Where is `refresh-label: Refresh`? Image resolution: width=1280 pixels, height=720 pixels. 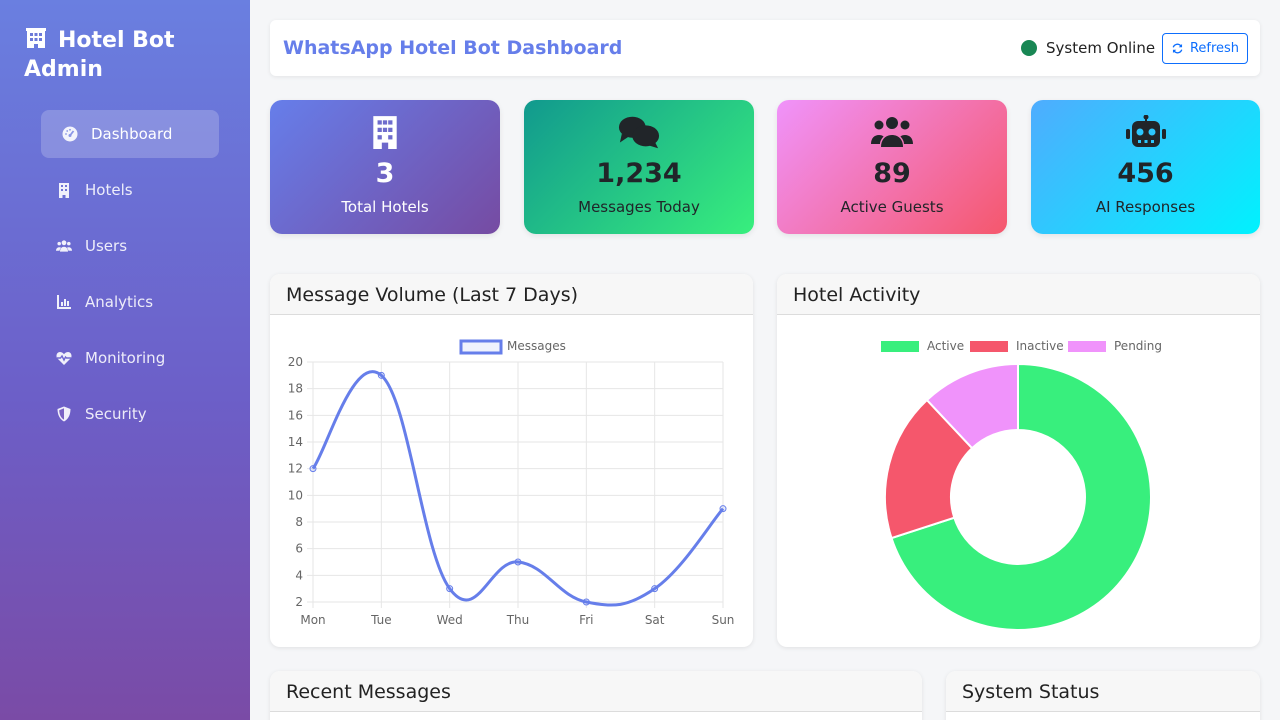 refresh-label: Refresh is located at coordinates (1214, 48).